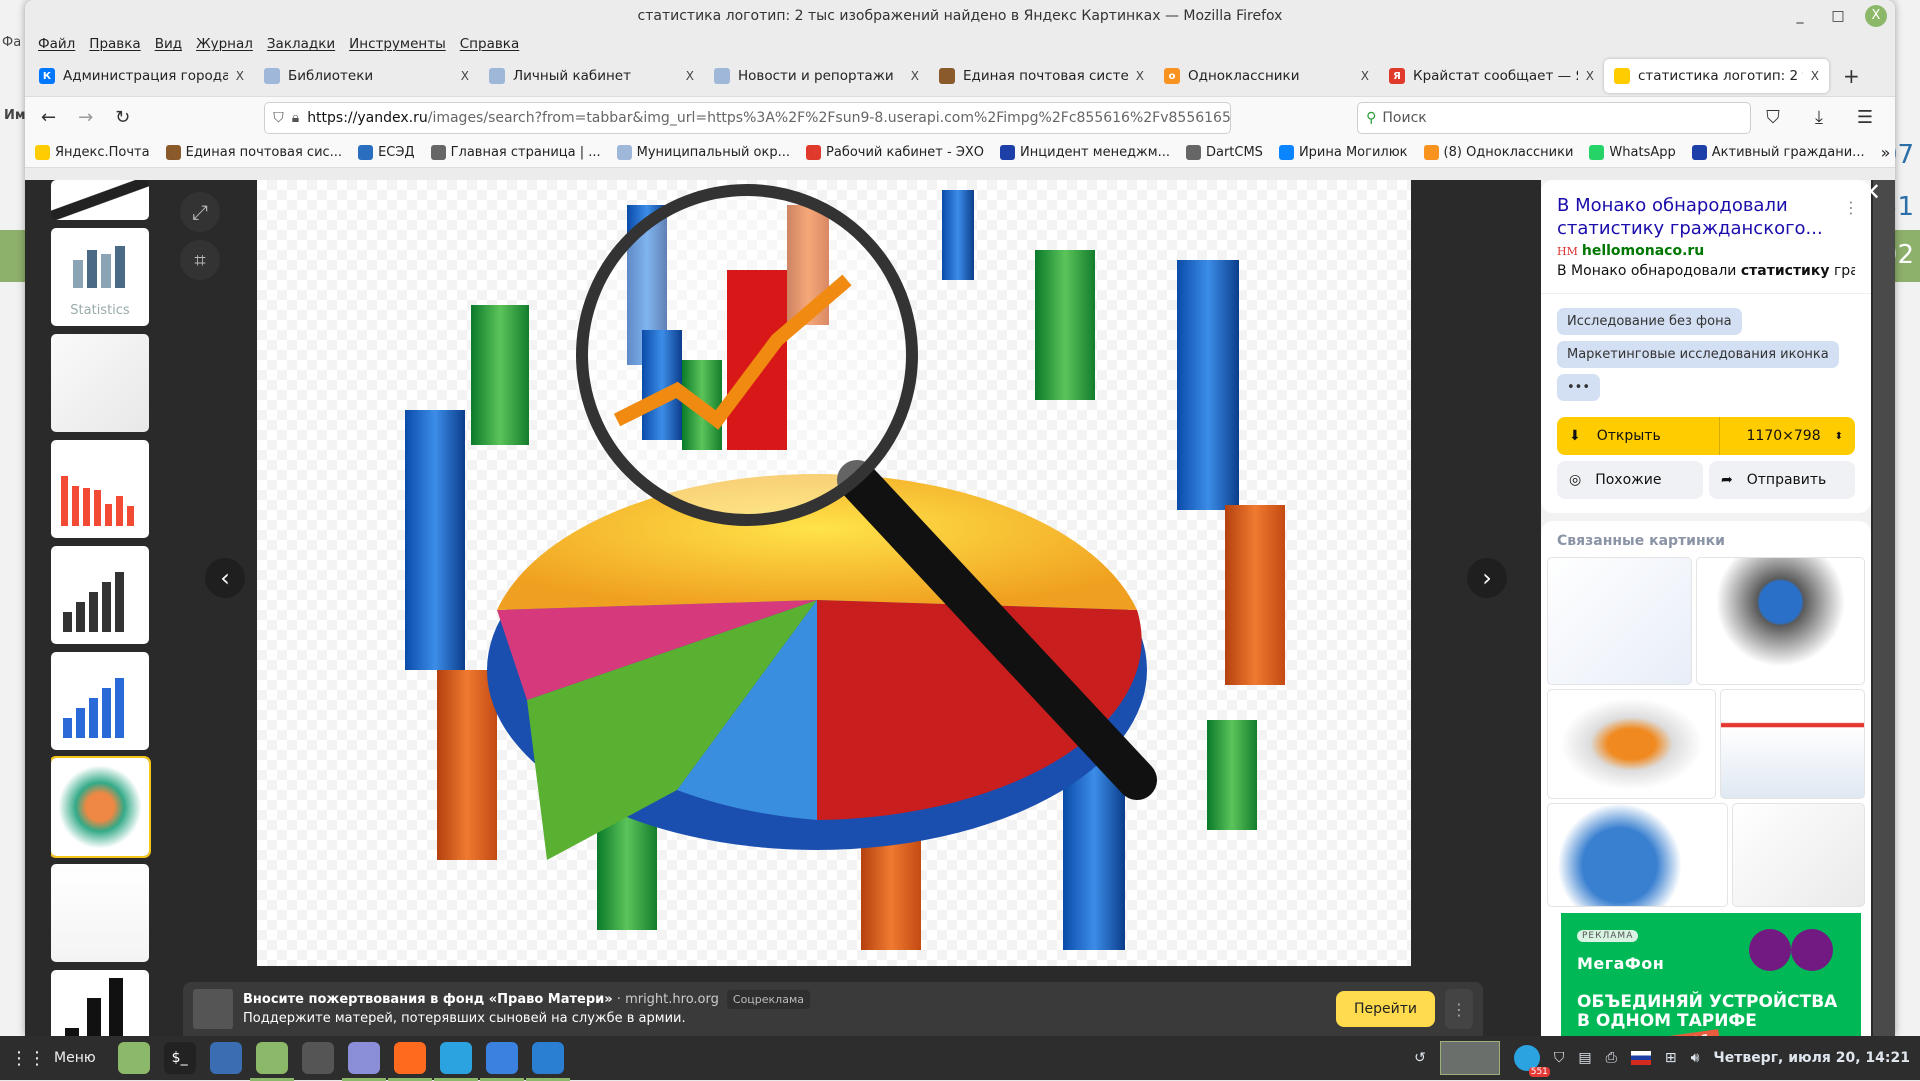 The width and height of the screenshot is (1920, 1081). What do you see at coordinates (200, 260) in the screenshot?
I see `crop-button: ⌗` at bounding box center [200, 260].